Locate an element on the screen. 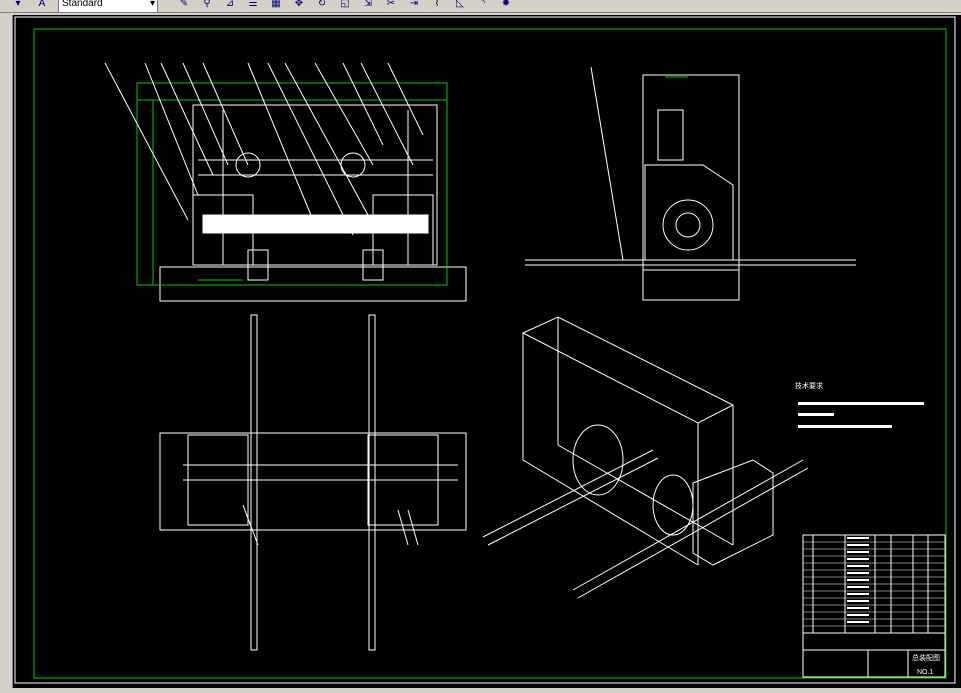 Image resolution: width=961 pixels, height=693 pixels. rotate-icon: ↻ is located at coordinates (322, 5).